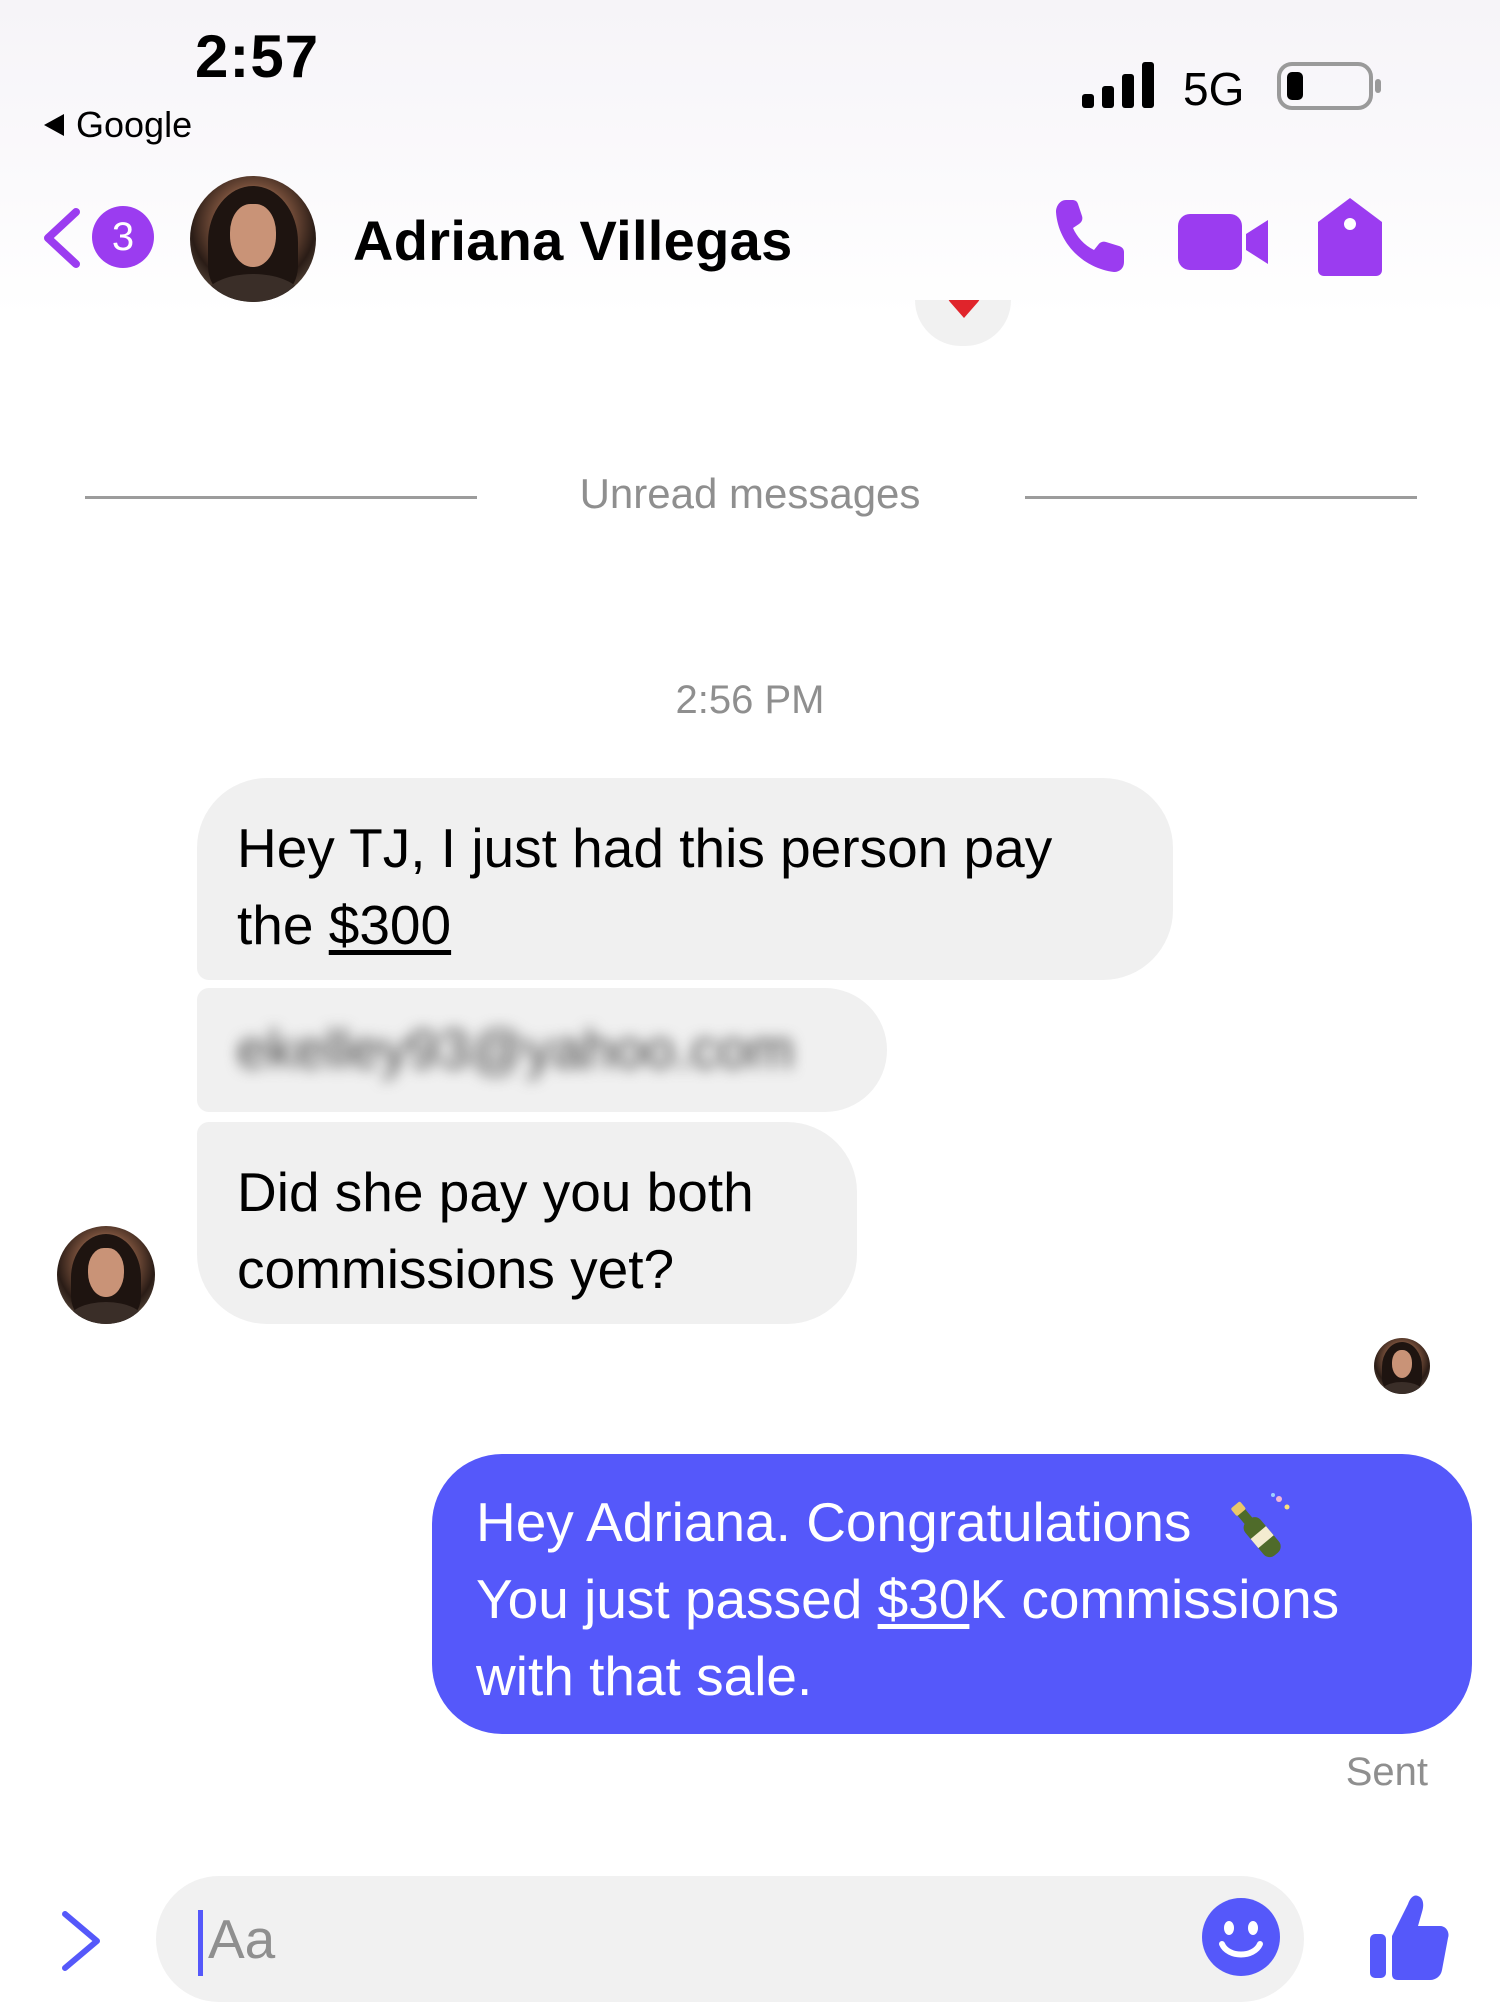 The height and width of the screenshot is (2012, 1500). Describe the element at coordinates (1329, 86) in the screenshot. I see `battery-icon` at that location.